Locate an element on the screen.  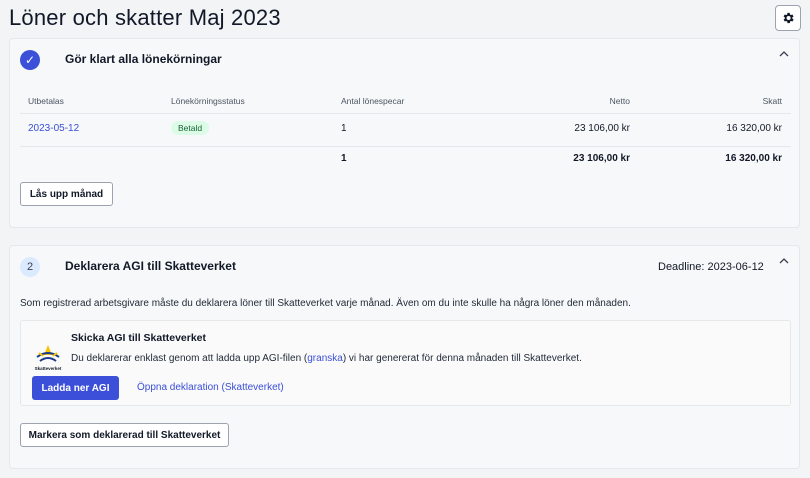
review-link: granska is located at coordinates (325, 358).